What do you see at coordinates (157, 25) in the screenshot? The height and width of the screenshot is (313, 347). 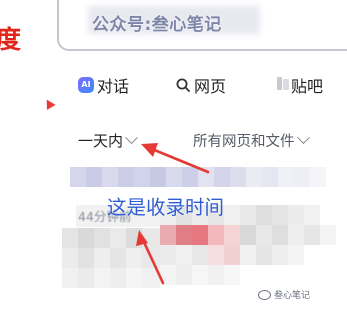 I see `search-query-text: 公众号:叁心笔记` at bounding box center [157, 25].